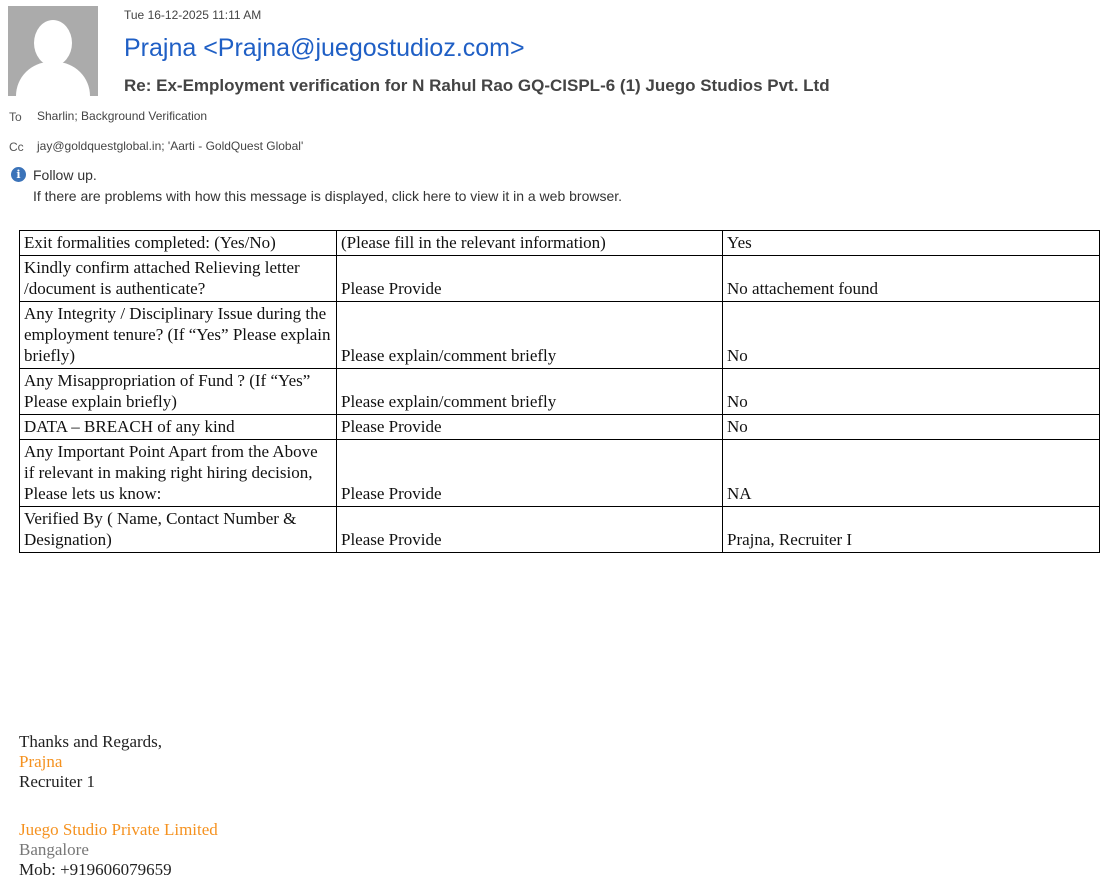  Describe the element at coordinates (911, 473) in the screenshot. I see `answer-cell: NA` at that location.